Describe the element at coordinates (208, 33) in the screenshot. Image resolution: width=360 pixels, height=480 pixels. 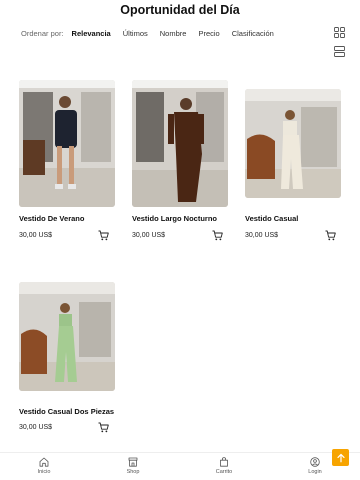
I see `sort-option-precio: Precio` at that location.